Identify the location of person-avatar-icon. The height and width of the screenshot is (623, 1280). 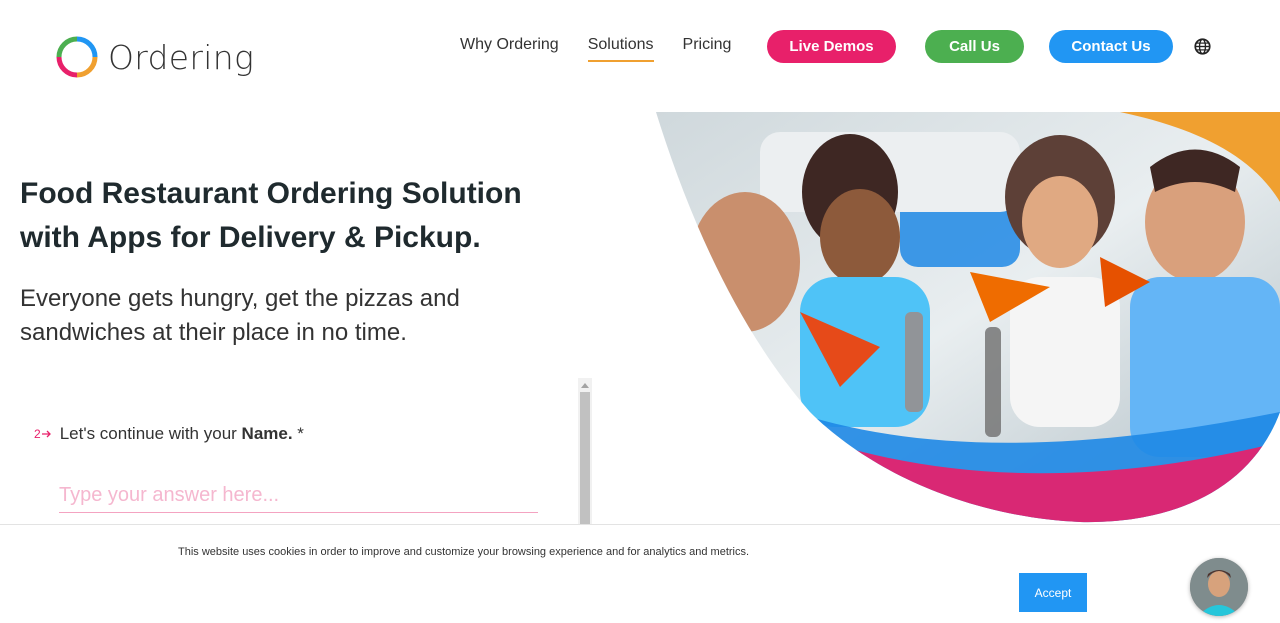
(1219, 587).